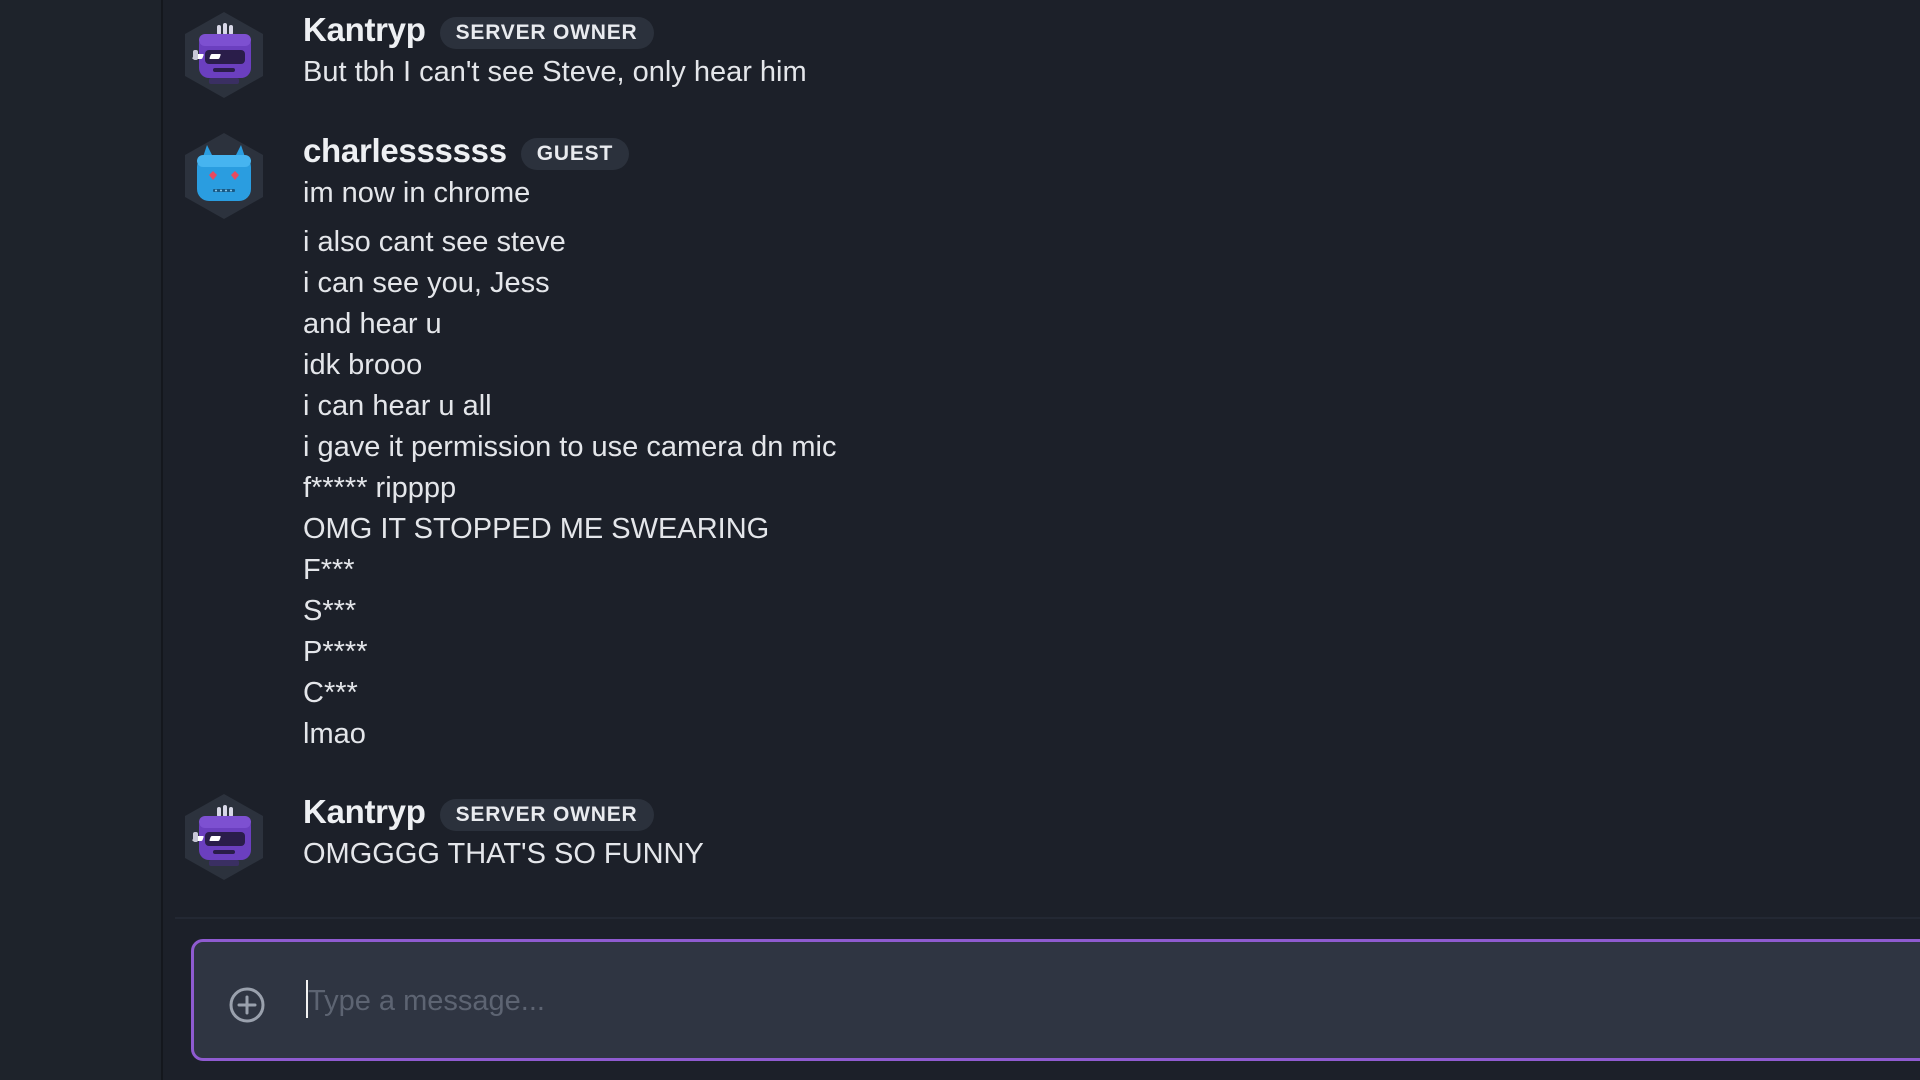 This screenshot has height=1080, width=1920. I want to click on message-text: idk brooo, so click(363, 365).